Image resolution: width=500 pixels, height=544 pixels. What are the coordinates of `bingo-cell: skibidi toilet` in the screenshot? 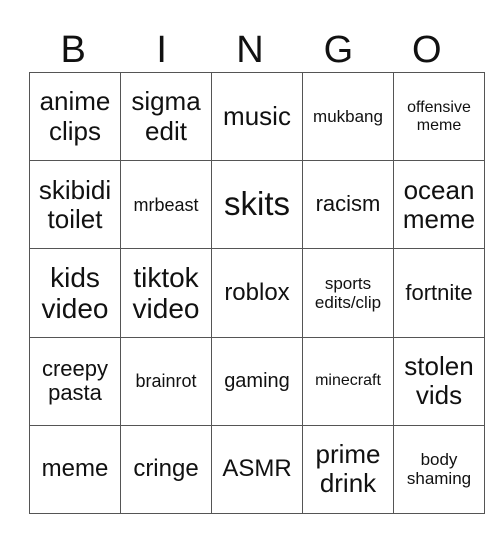 It's located at (75, 205).